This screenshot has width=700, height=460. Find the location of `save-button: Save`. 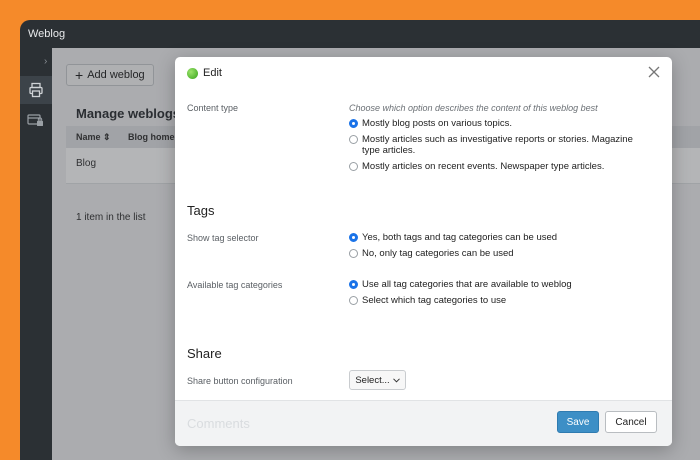

save-button: Save is located at coordinates (578, 422).